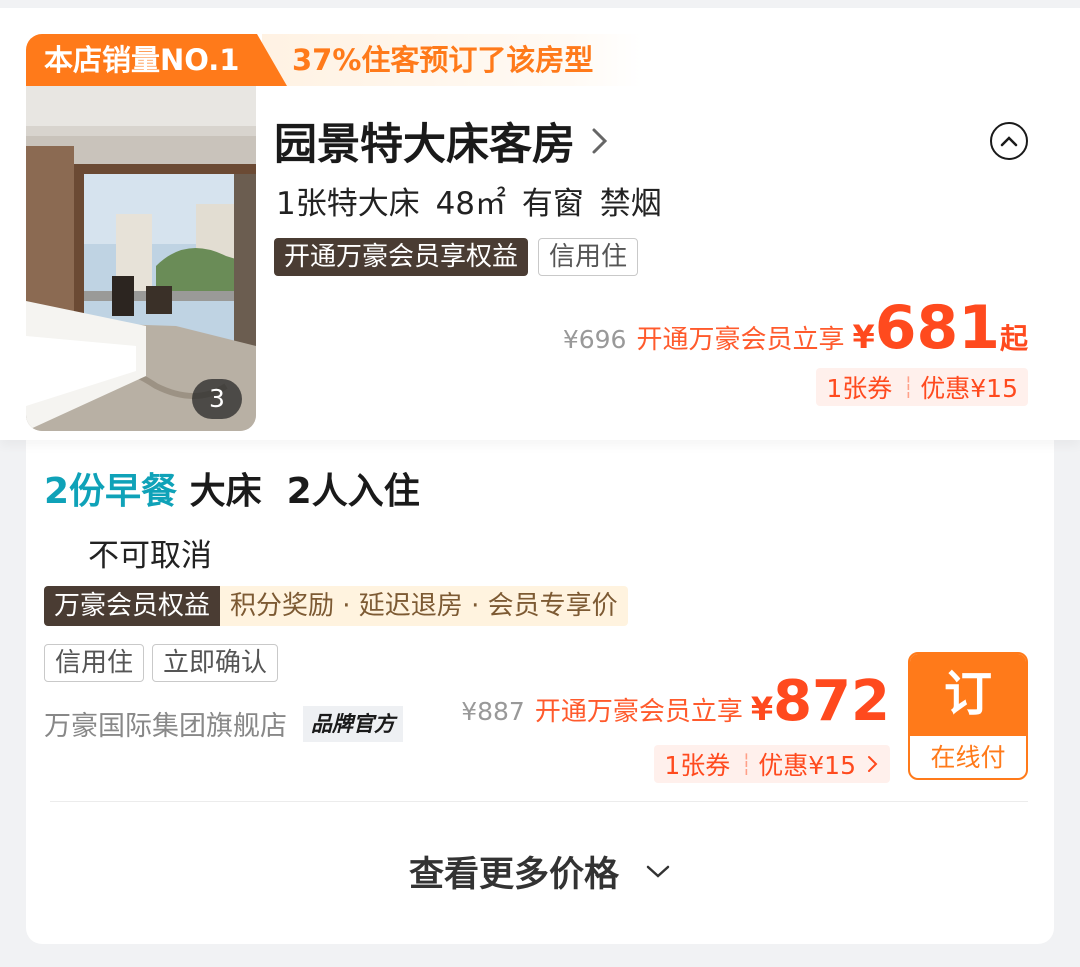  I want to click on divider, so click(539, 801).